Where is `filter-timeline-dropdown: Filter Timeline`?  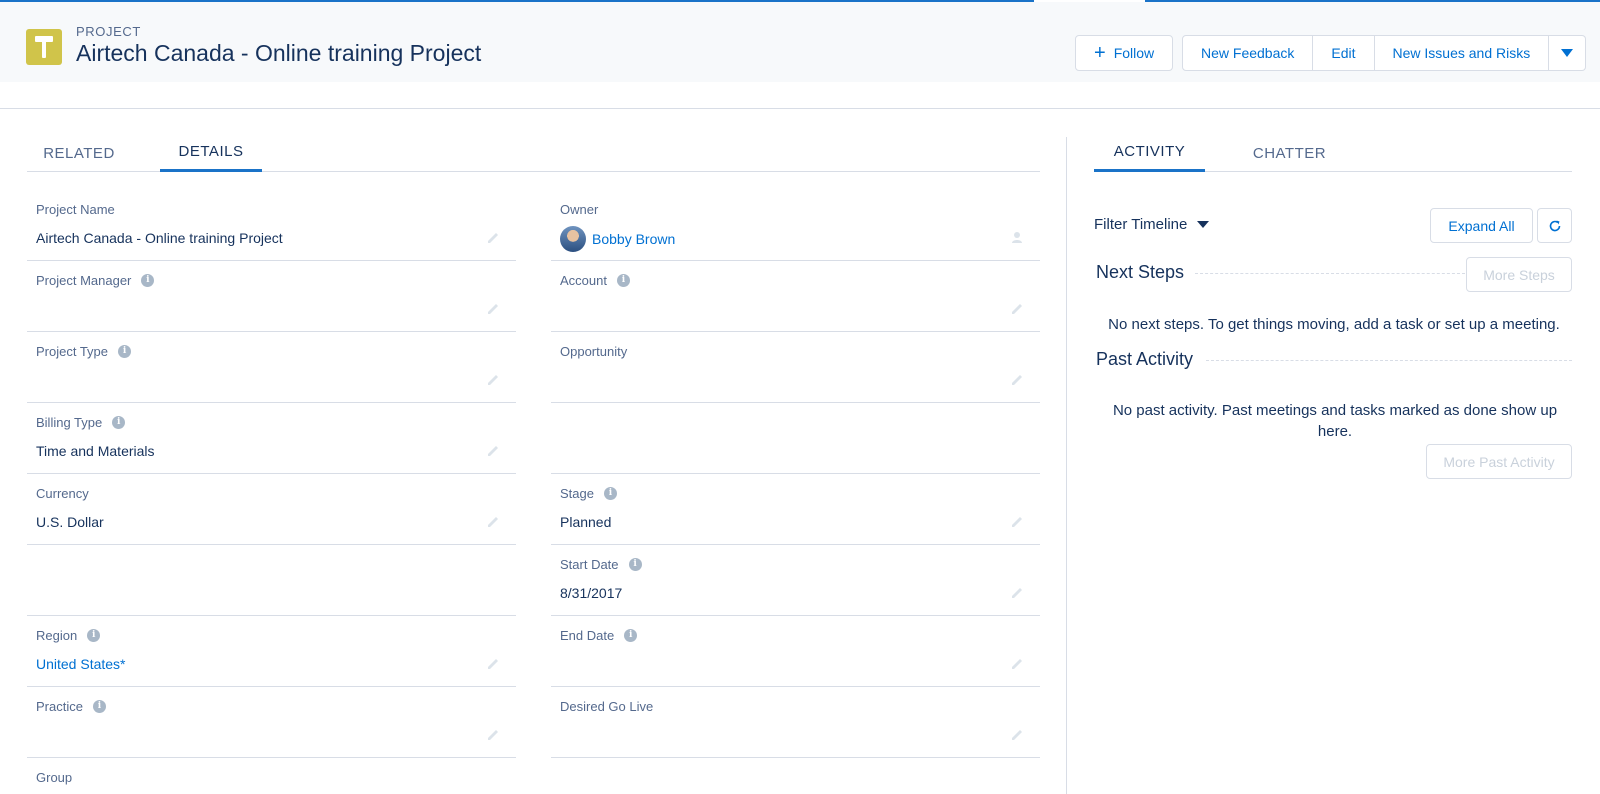 filter-timeline-dropdown: Filter Timeline is located at coordinates (1152, 224).